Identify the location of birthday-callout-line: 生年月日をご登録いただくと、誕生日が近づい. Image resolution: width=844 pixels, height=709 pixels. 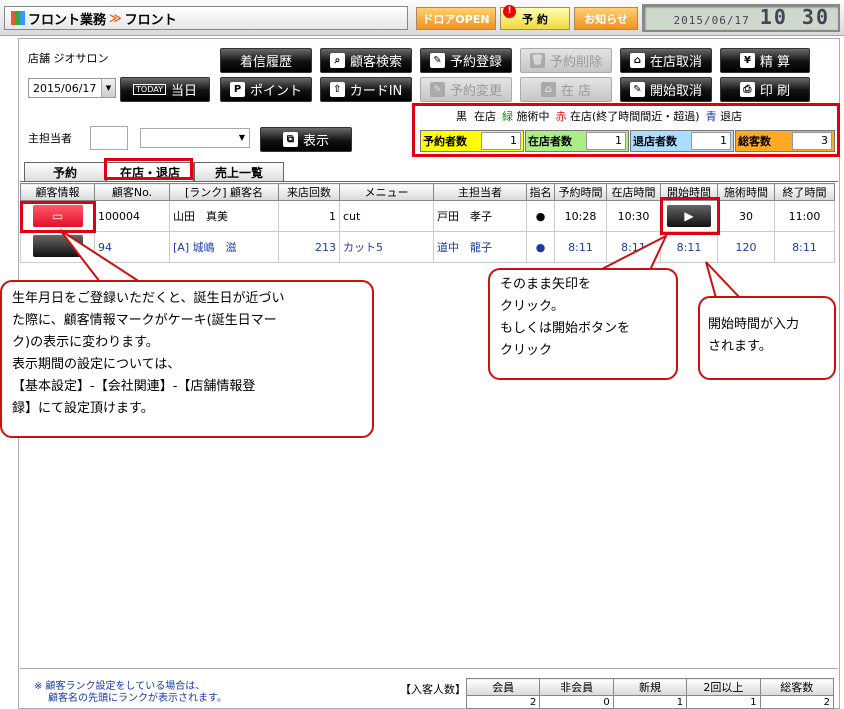
(148, 298).